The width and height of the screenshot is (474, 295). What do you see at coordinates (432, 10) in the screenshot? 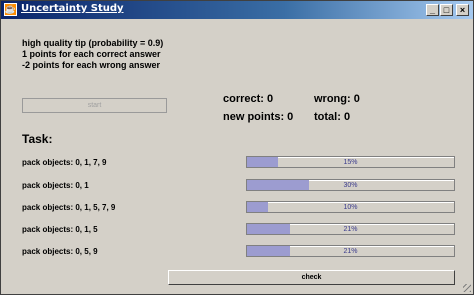
I see `minimize-button: _` at bounding box center [432, 10].